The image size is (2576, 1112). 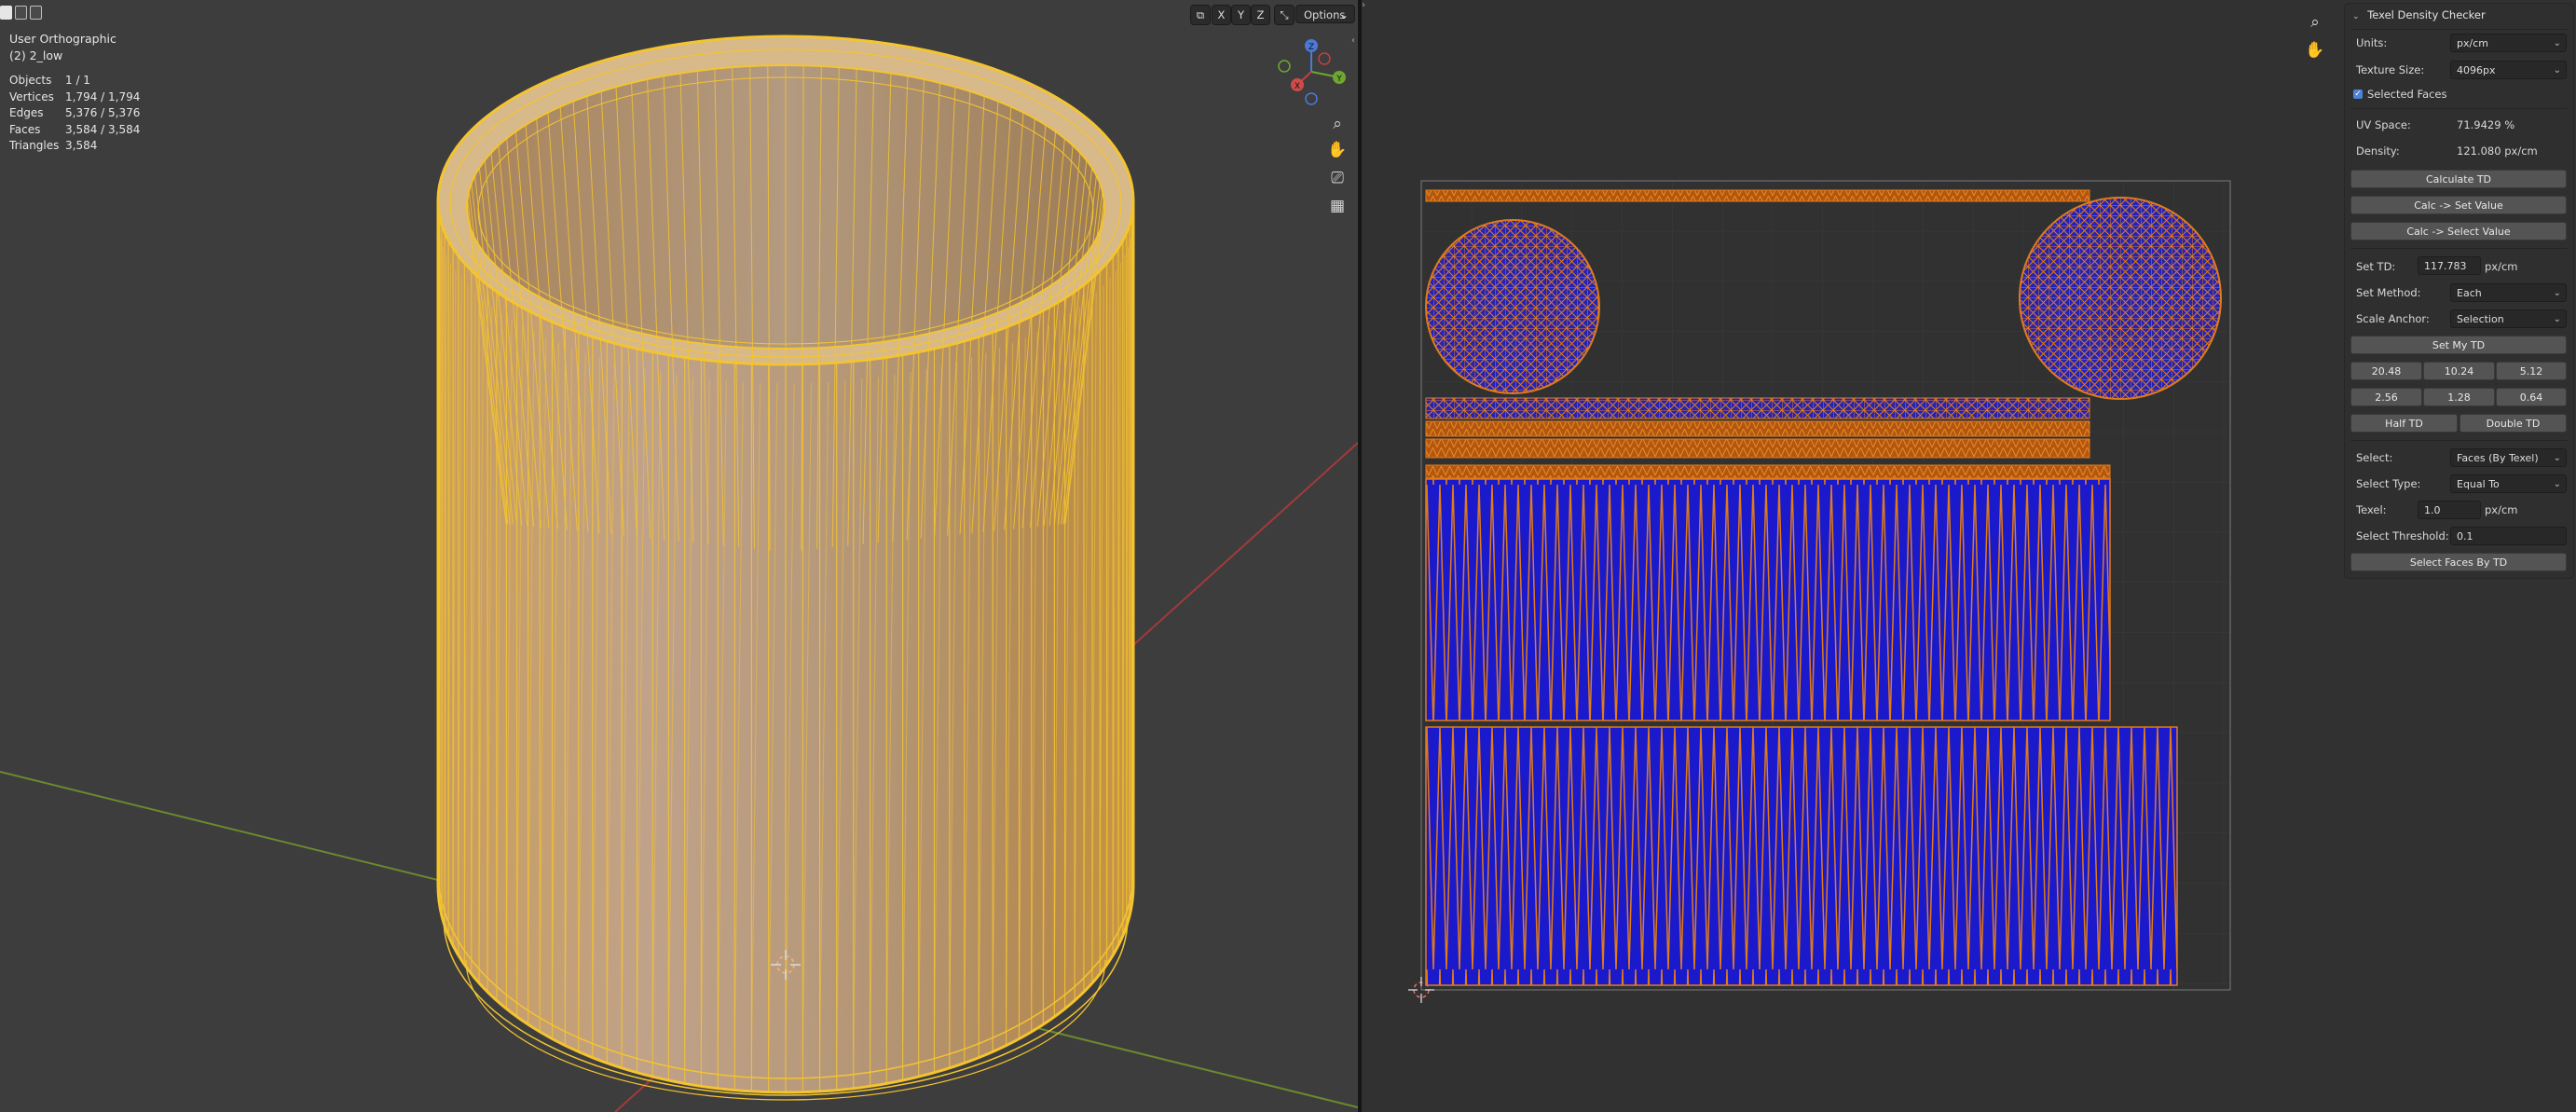 What do you see at coordinates (2459, 371) in the screenshot?
I see `preset-button: 10.24` at bounding box center [2459, 371].